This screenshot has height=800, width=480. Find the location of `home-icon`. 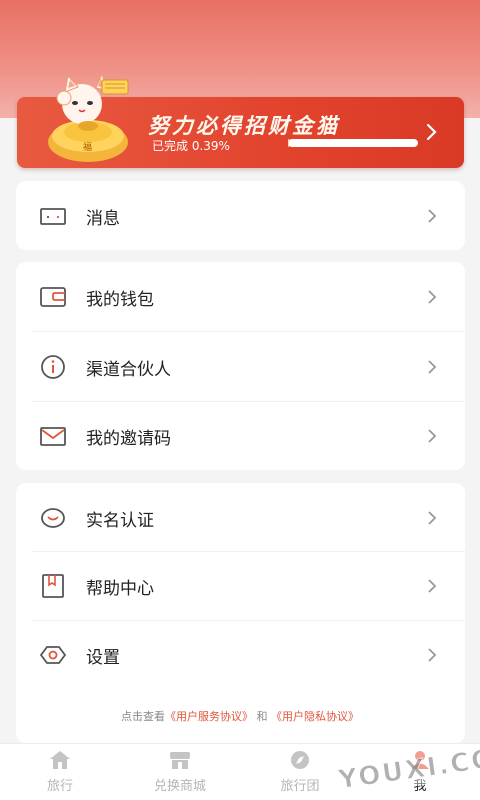

home-icon is located at coordinates (60, 760).